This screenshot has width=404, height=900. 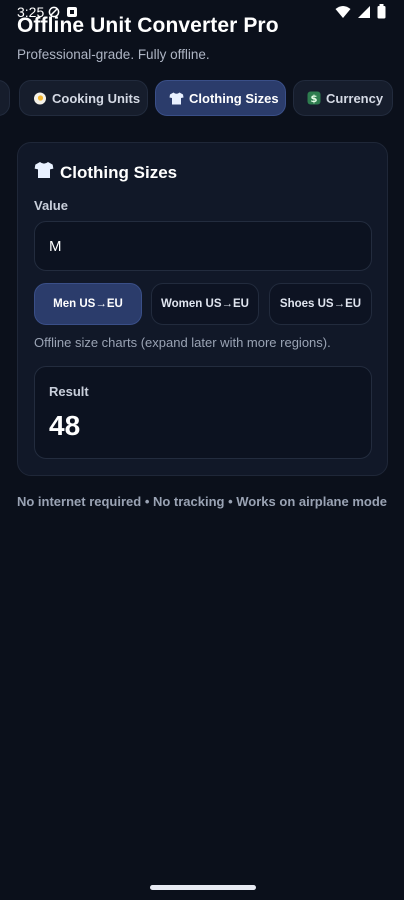 What do you see at coordinates (355, 98) in the screenshot?
I see `tab-label: Currency` at bounding box center [355, 98].